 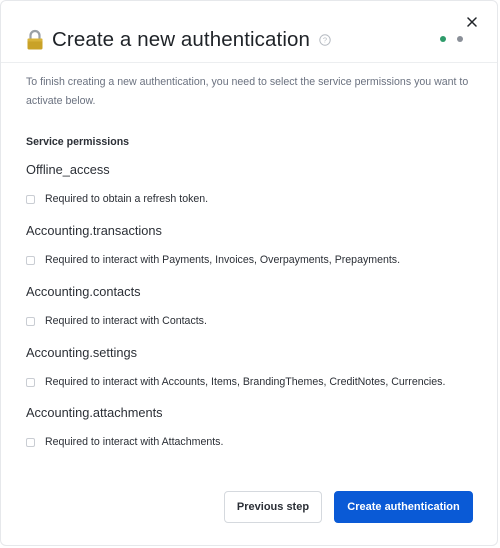 What do you see at coordinates (256, 321) in the screenshot?
I see `permission-row: Required to interact with Contacts.` at bounding box center [256, 321].